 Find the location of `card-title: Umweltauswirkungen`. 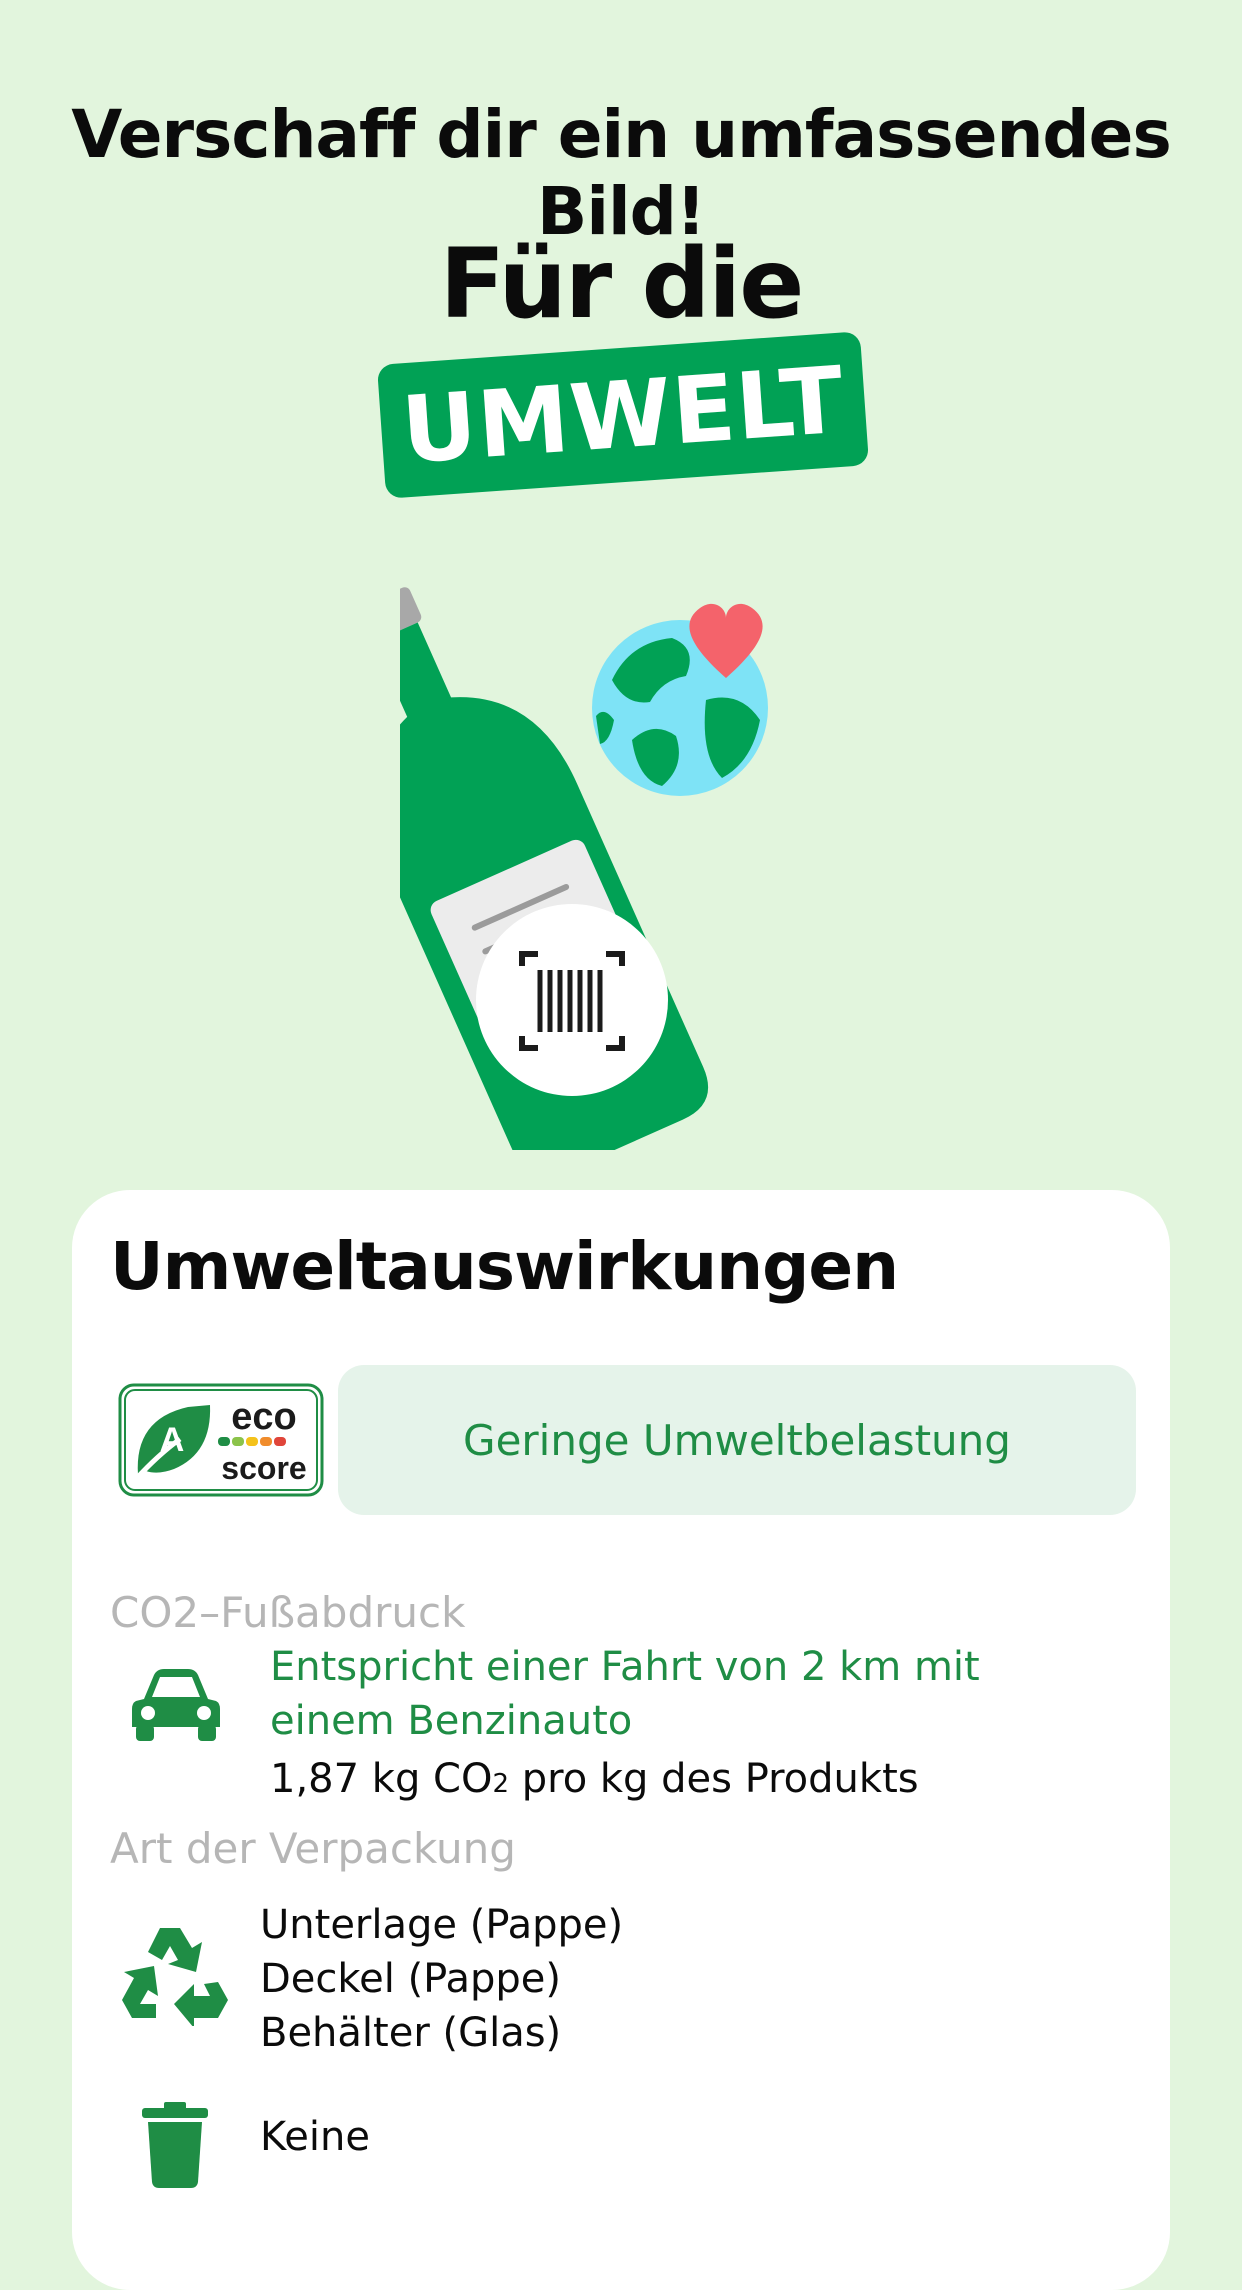

card-title: Umweltauswirkungen is located at coordinates (504, 1266).